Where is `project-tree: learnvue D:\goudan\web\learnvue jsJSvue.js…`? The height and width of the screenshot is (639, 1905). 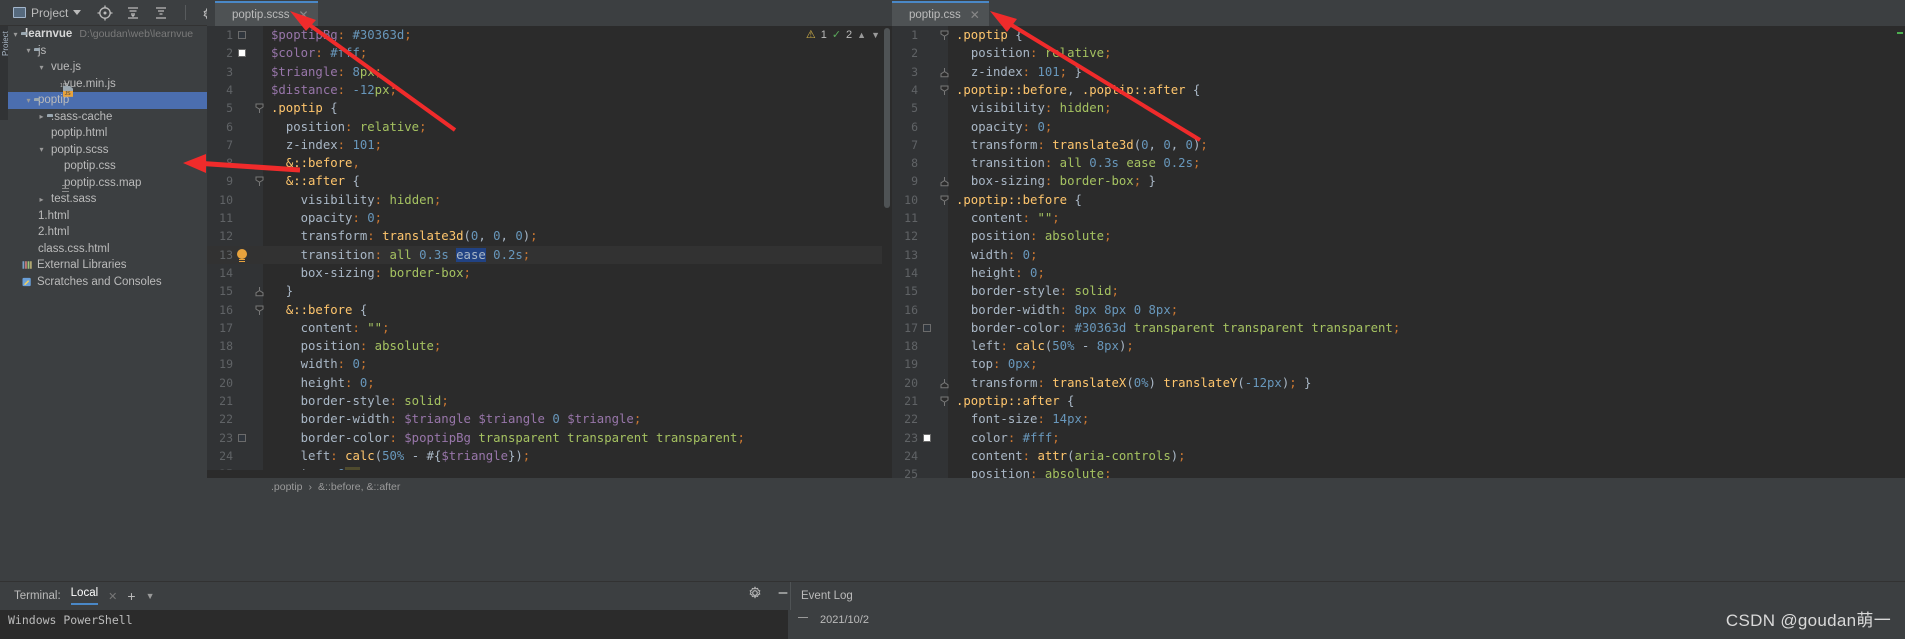 project-tree: learnvue D:\goudan\web\learnvue jsJSvue.js… is located at coordinates (107, 253).